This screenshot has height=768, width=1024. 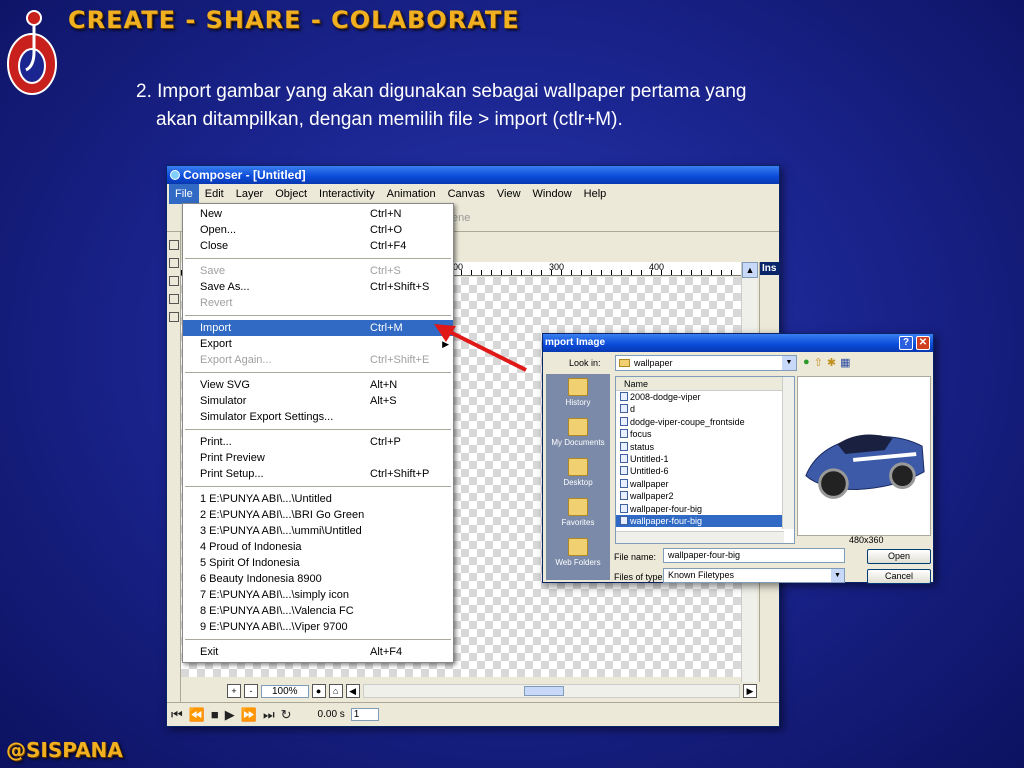 What do you see at coordinates (285, 691) in the screenshot?
I see `zoom-level: 100%` at bounding box center [285, 691].